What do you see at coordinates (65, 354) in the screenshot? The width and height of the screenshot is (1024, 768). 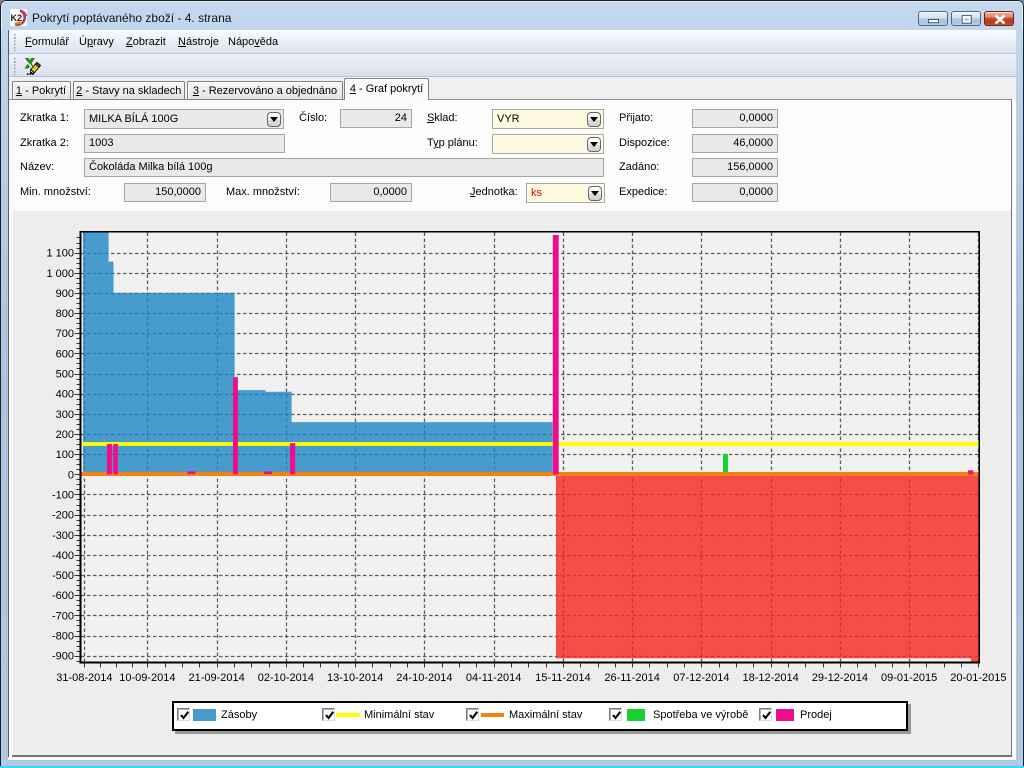 I see `svg-text: 600` at bounding box center [65, 354].